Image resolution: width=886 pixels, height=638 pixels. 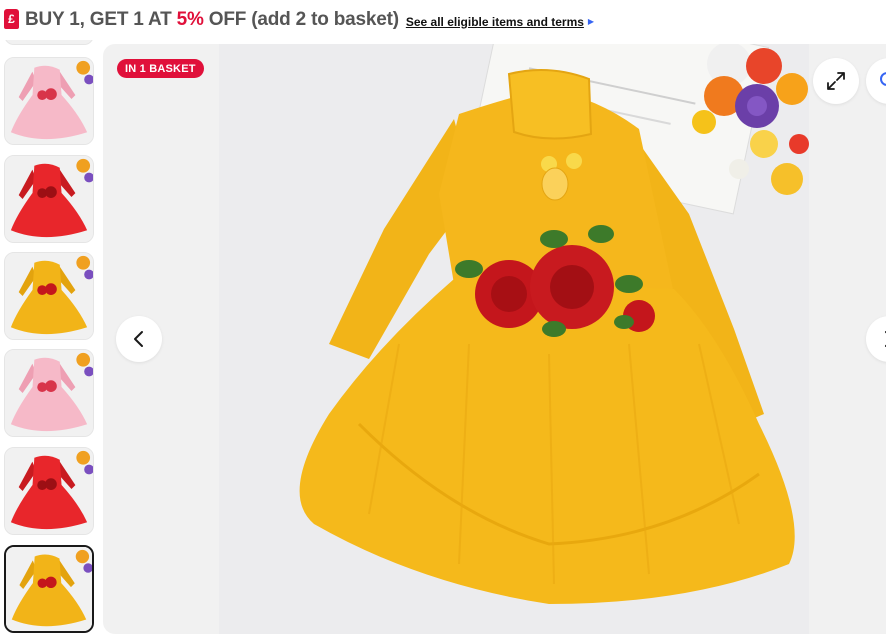 What do you see at coordinates (883, 79) in the screenshot?
I see `search-icon` at bounding box center [883, 79].